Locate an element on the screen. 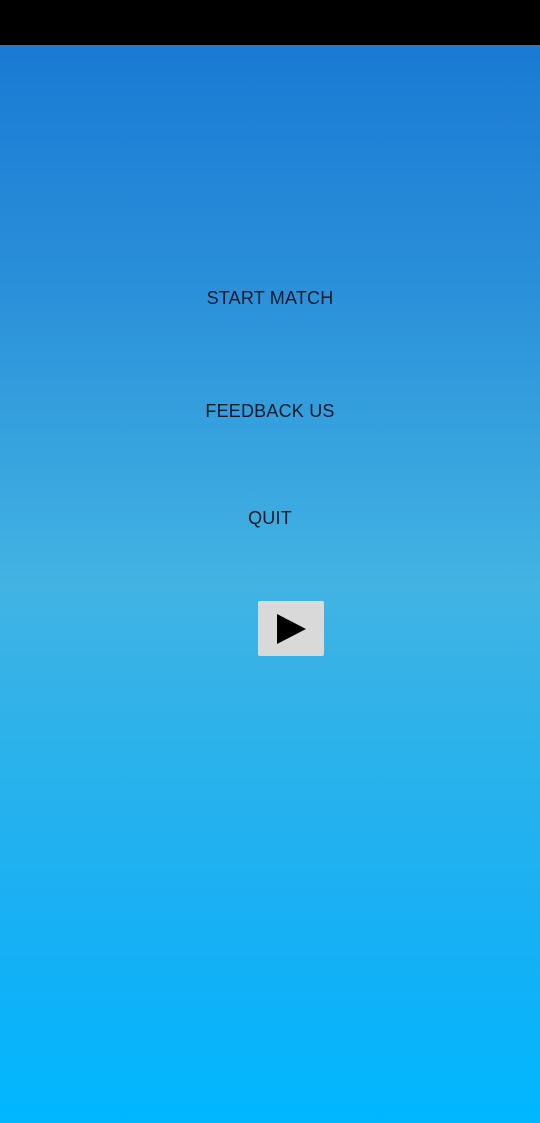  play-button is located at coordinates (291, 628).